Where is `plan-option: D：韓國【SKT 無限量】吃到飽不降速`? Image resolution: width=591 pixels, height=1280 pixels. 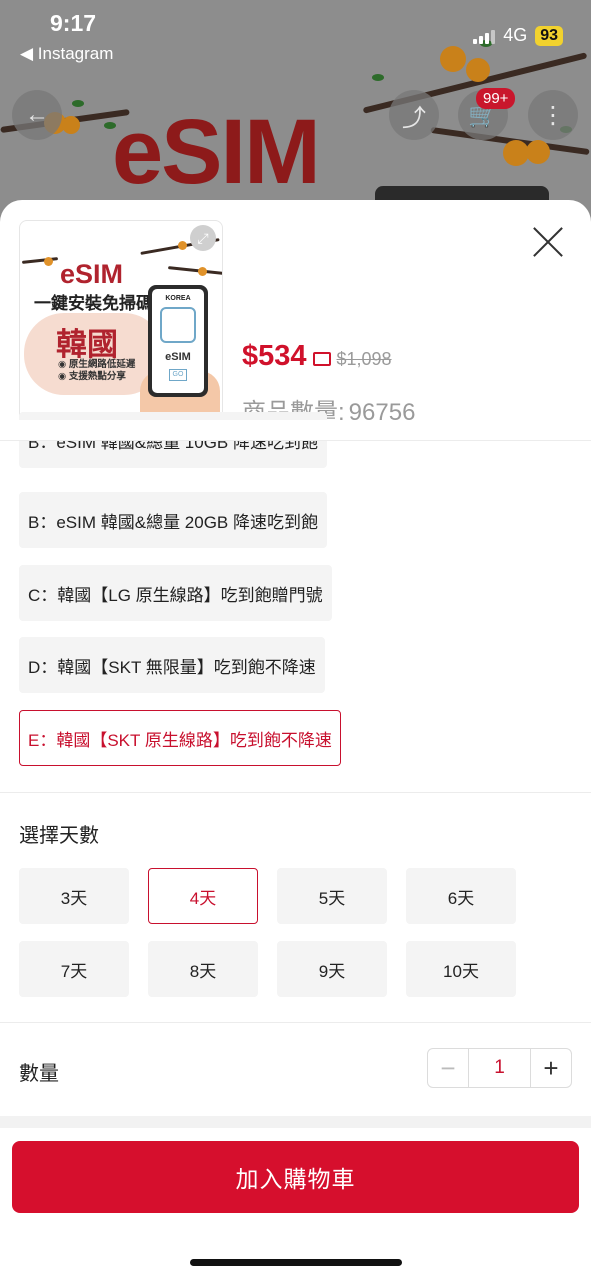 plan-option: D：韓國【SKT 無限量】吃到飽不降速 is located at coordinates (172, 665).